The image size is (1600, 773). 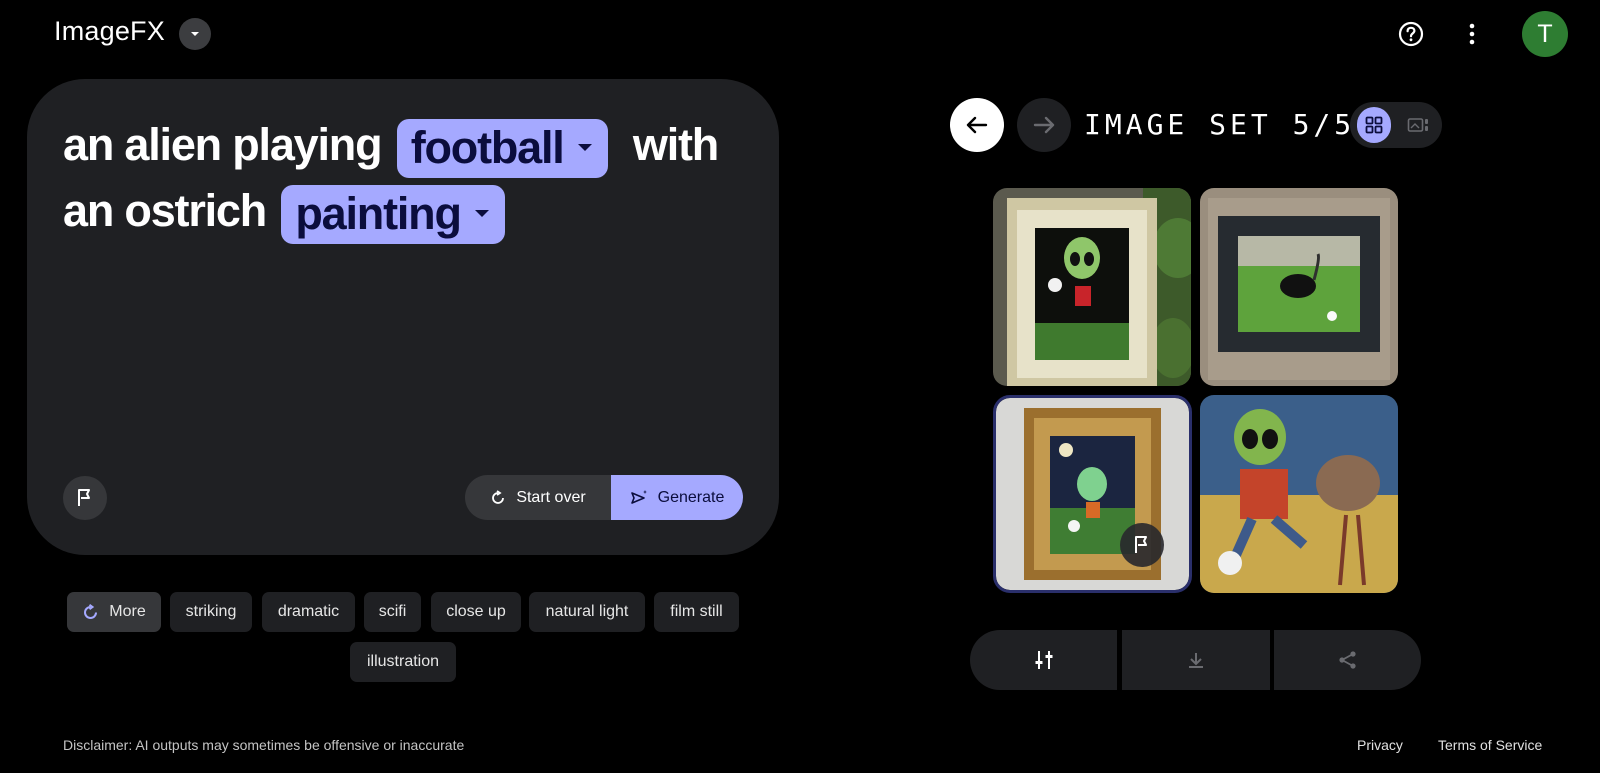 What do you see at coordinates (691, 497) in the screenshot?
I see `generate-label: Generate` at bounding box center [691, 497].